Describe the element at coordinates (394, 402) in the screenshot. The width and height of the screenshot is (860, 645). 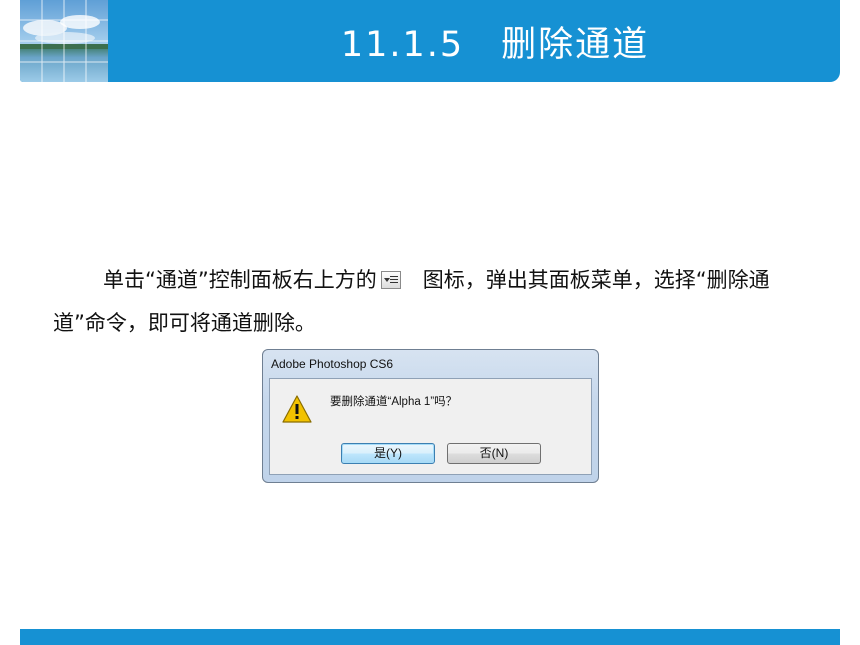
I see `dialog-message: 要删除通道“Alpha 1”吗？` at that location.